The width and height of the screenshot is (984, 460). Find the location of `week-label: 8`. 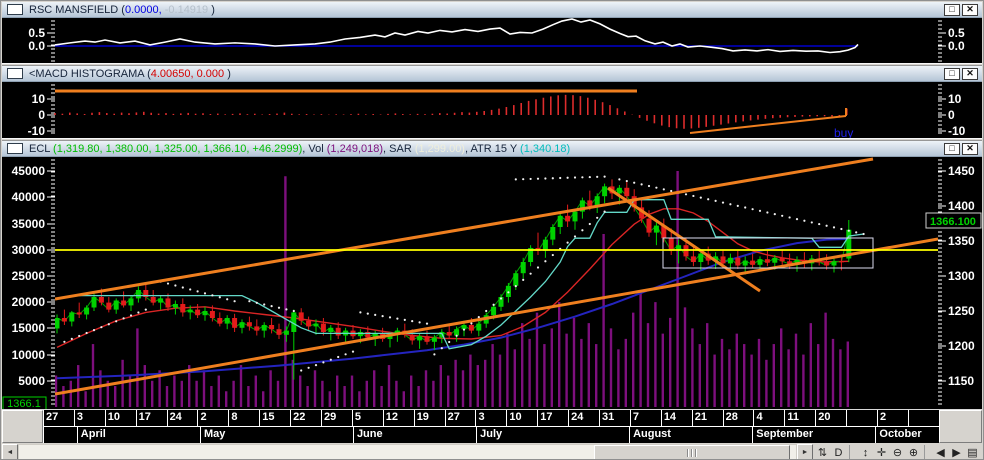

week-label: 8 is located at coordinates (243, 418).